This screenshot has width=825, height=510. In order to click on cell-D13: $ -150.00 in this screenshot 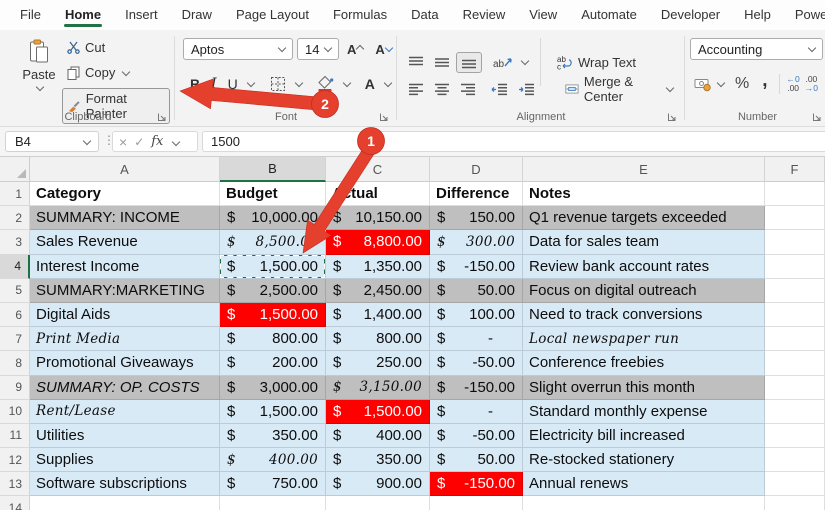, I will do `click(476, 484)`.